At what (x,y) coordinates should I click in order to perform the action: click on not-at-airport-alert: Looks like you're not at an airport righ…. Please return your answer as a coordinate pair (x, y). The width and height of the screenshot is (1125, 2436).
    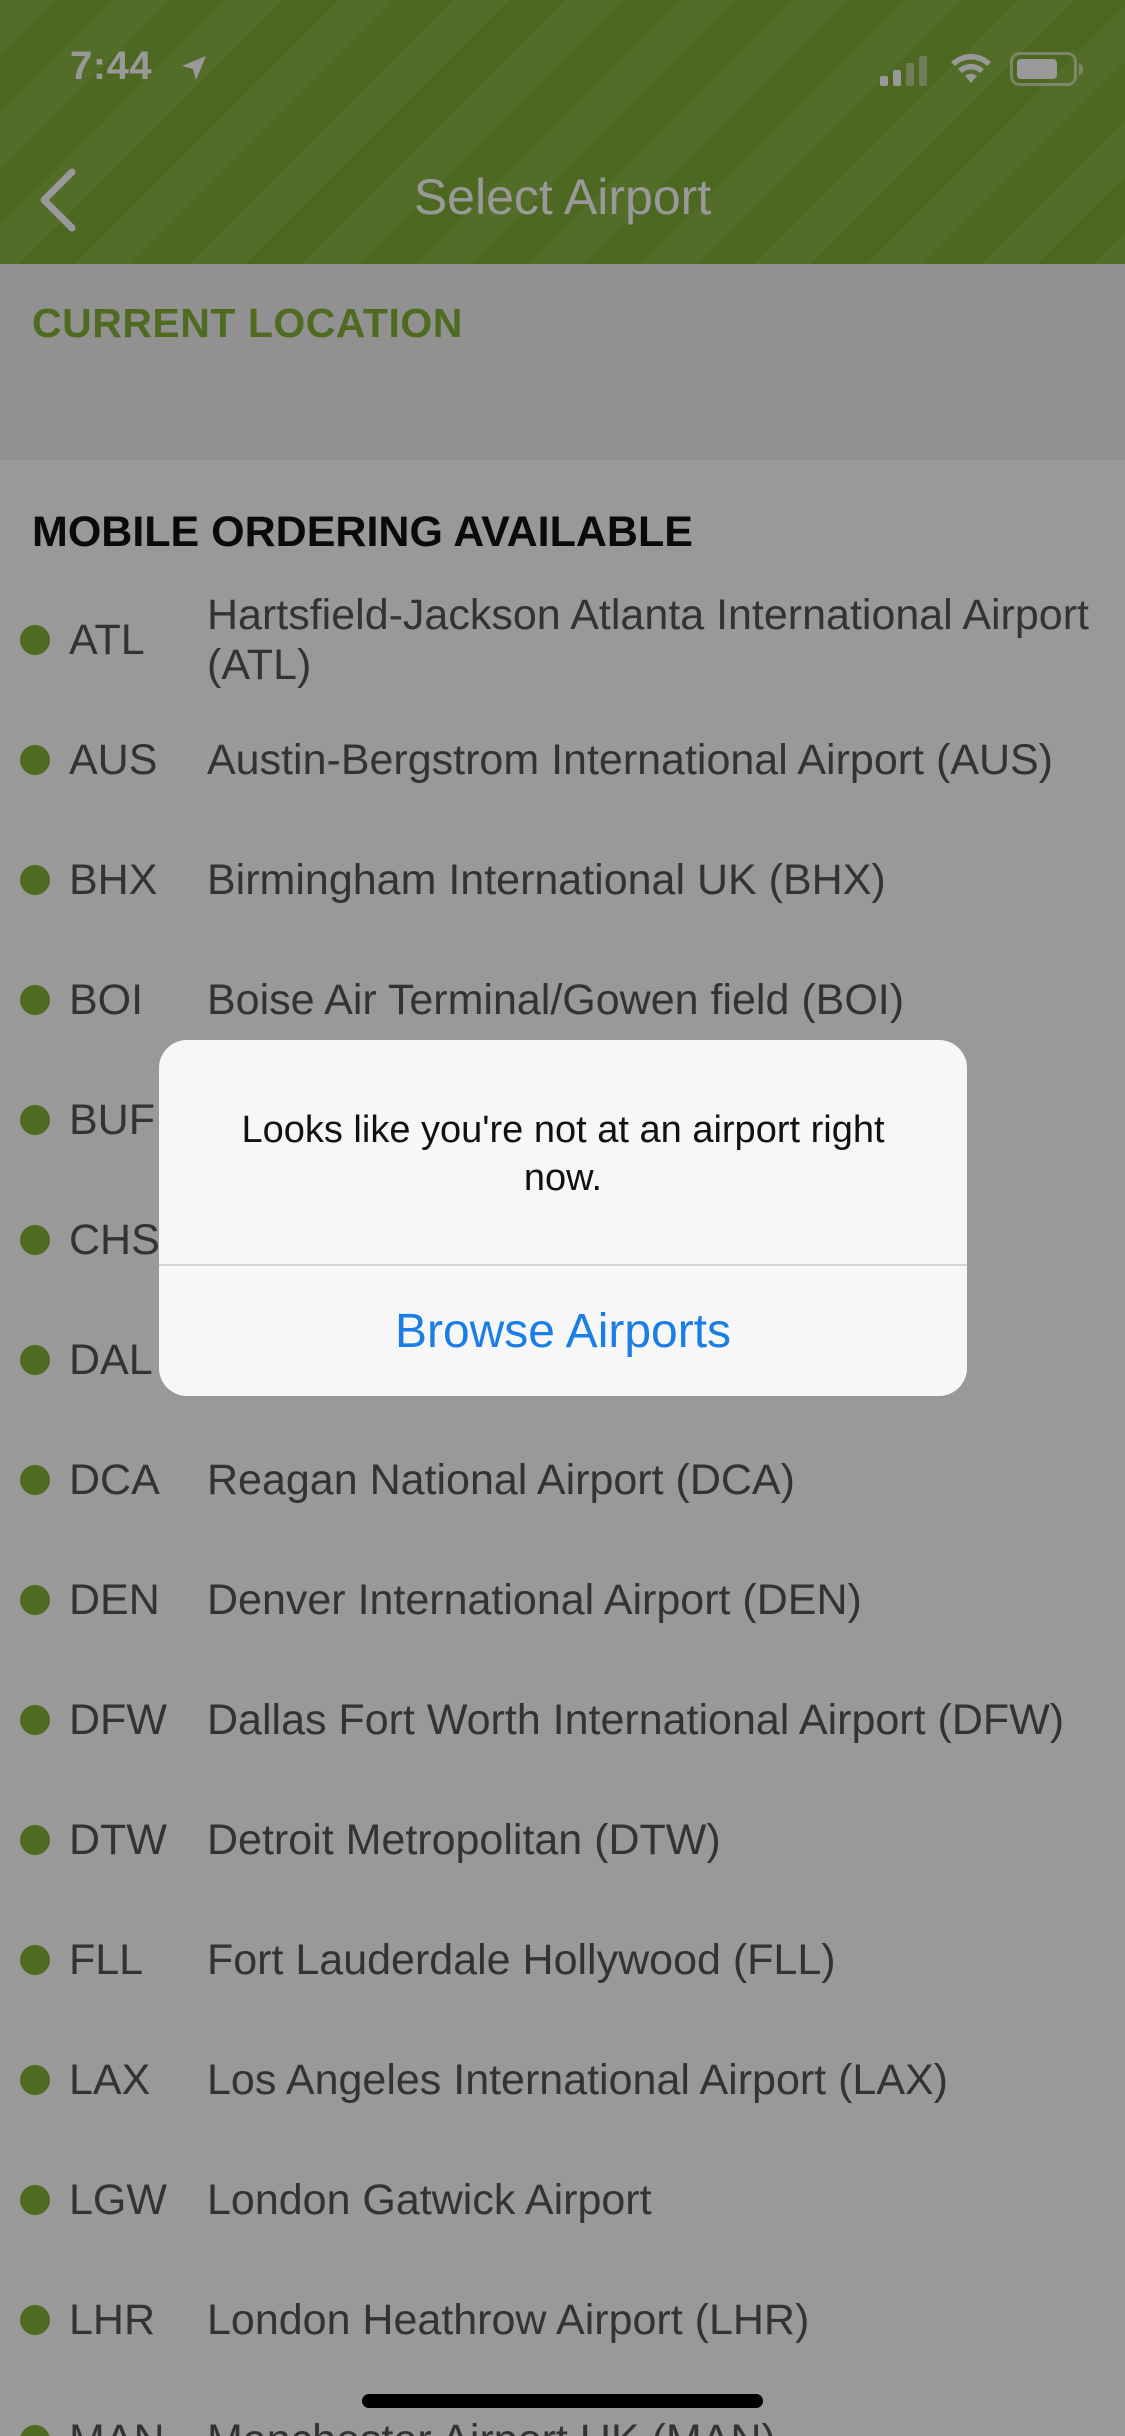
    Looking at the image, I should click on (563, 1218).